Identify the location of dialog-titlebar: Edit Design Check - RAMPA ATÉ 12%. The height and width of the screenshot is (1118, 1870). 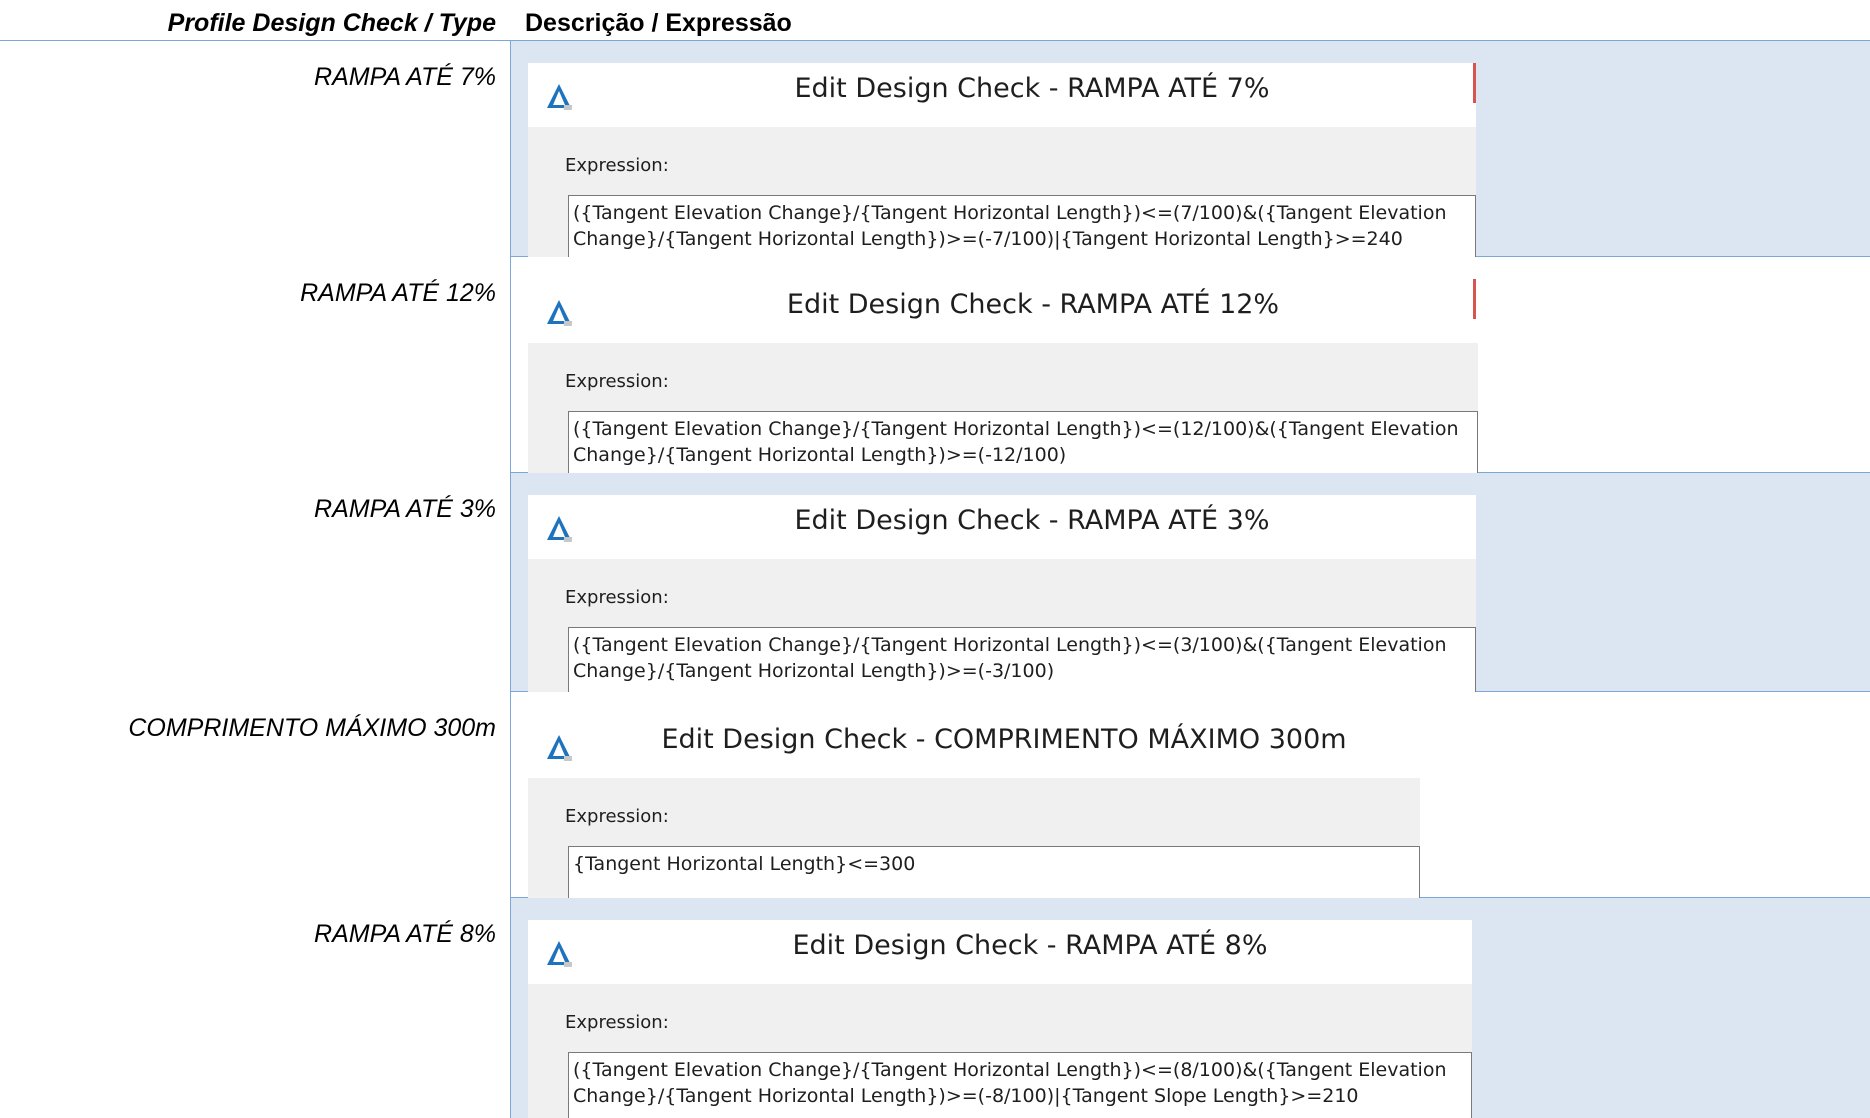
(1003, 311).